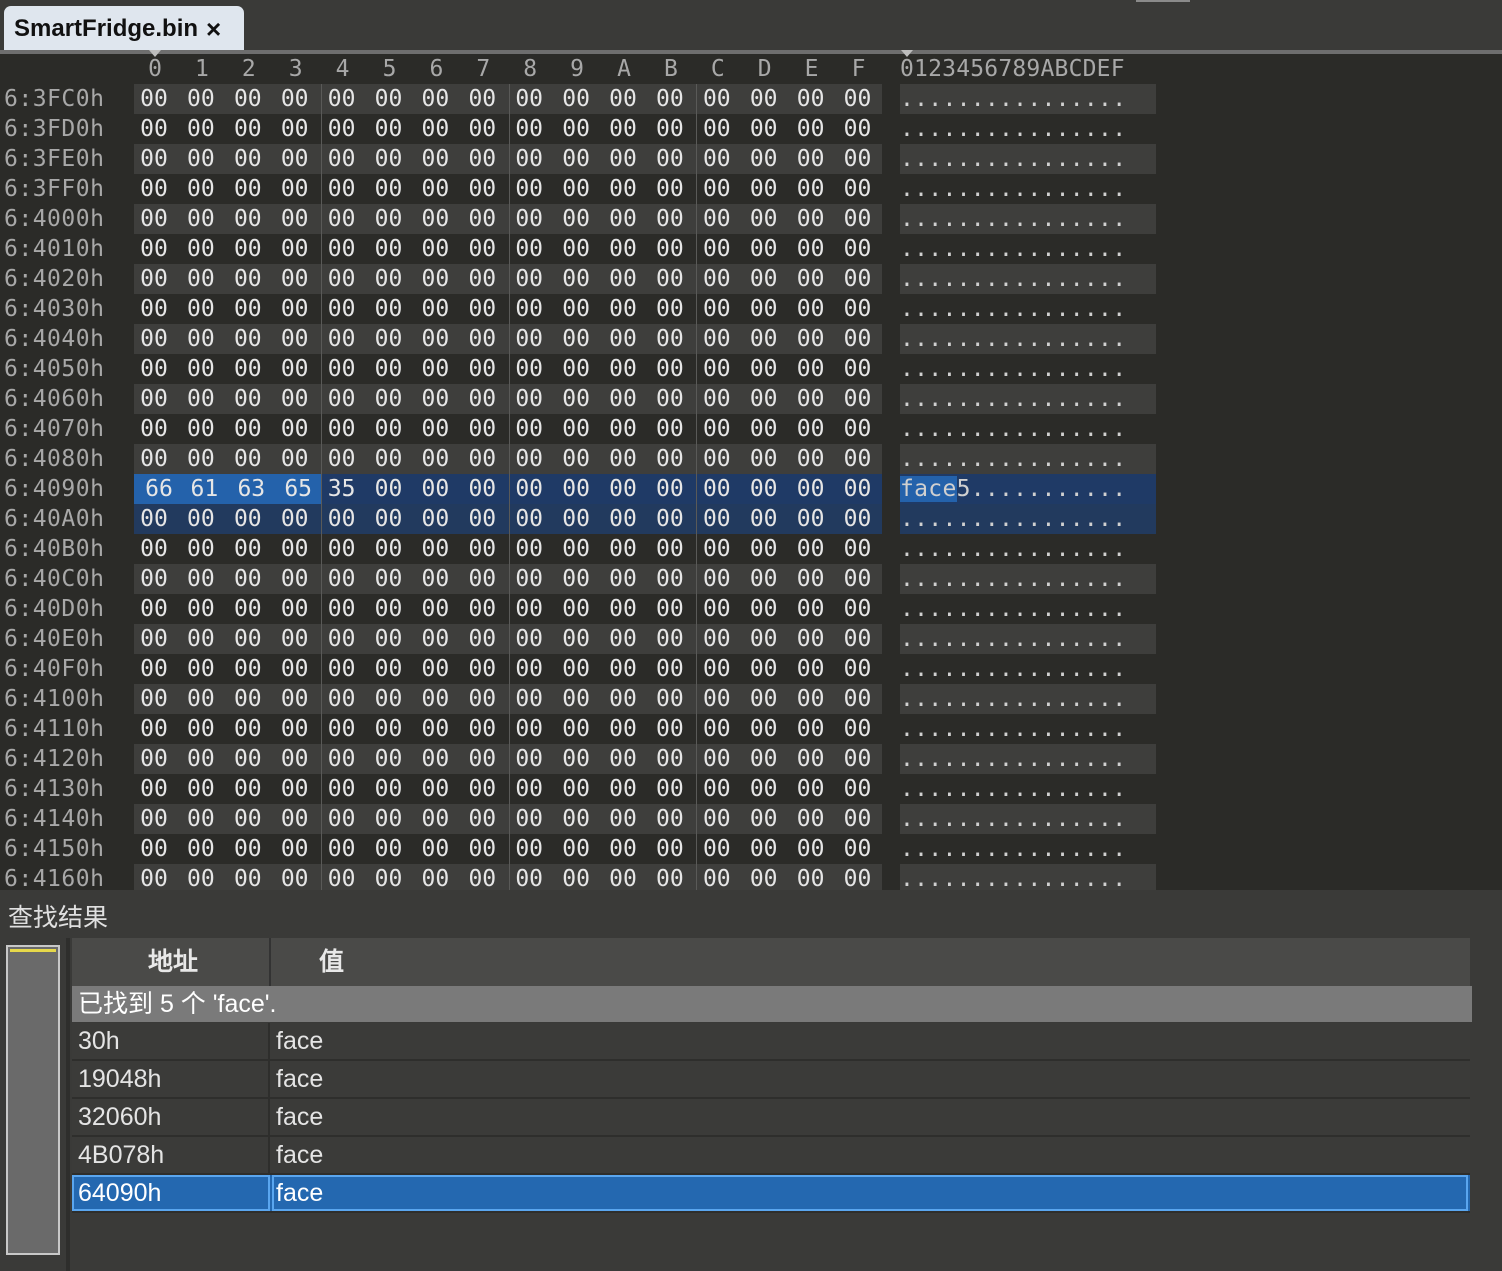  I want to click on column-header-address: 地址, so click(173, 962).